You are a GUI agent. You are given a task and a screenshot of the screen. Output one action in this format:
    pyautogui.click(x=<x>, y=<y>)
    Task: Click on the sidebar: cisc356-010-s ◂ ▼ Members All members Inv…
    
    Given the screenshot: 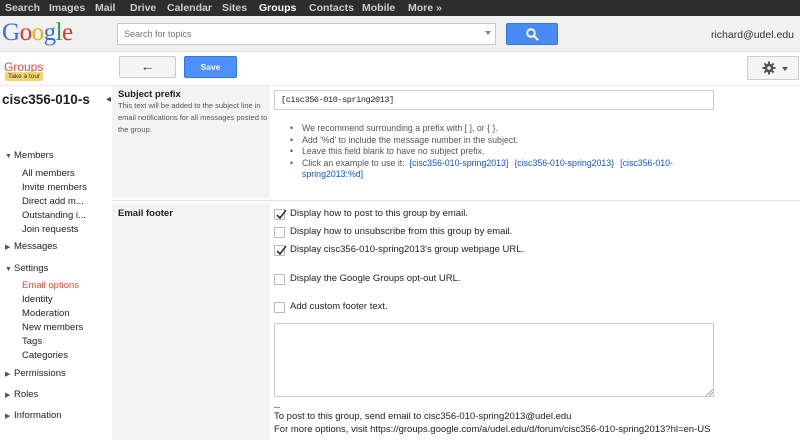 What is the action you would take?
    pyautogui.click(x=56, y=263)
    